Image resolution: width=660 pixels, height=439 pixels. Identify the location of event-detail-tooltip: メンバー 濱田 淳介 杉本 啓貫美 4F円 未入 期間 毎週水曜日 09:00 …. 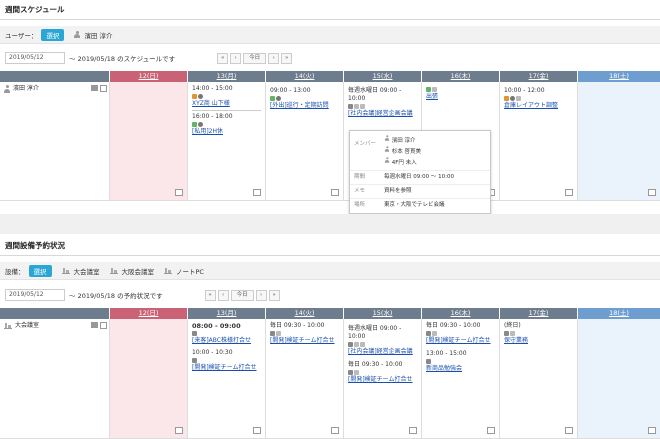
(420, 172).